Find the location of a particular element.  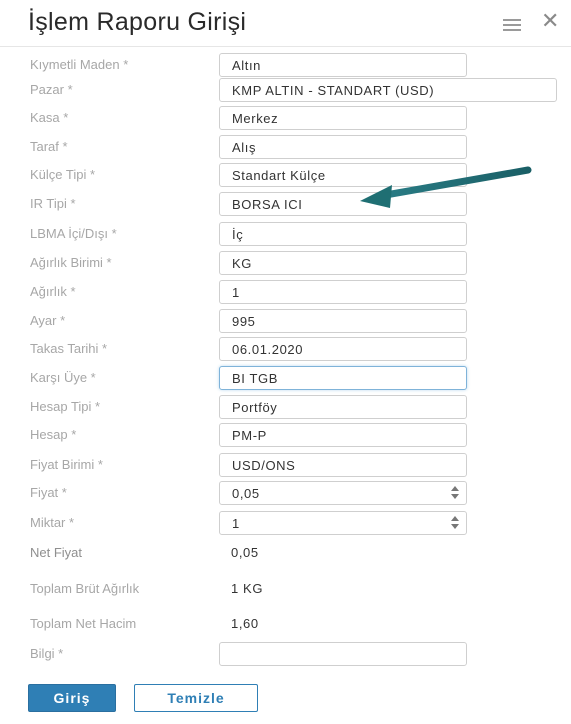

kasa-label: Kasa * is located at coordinates (49, 117).